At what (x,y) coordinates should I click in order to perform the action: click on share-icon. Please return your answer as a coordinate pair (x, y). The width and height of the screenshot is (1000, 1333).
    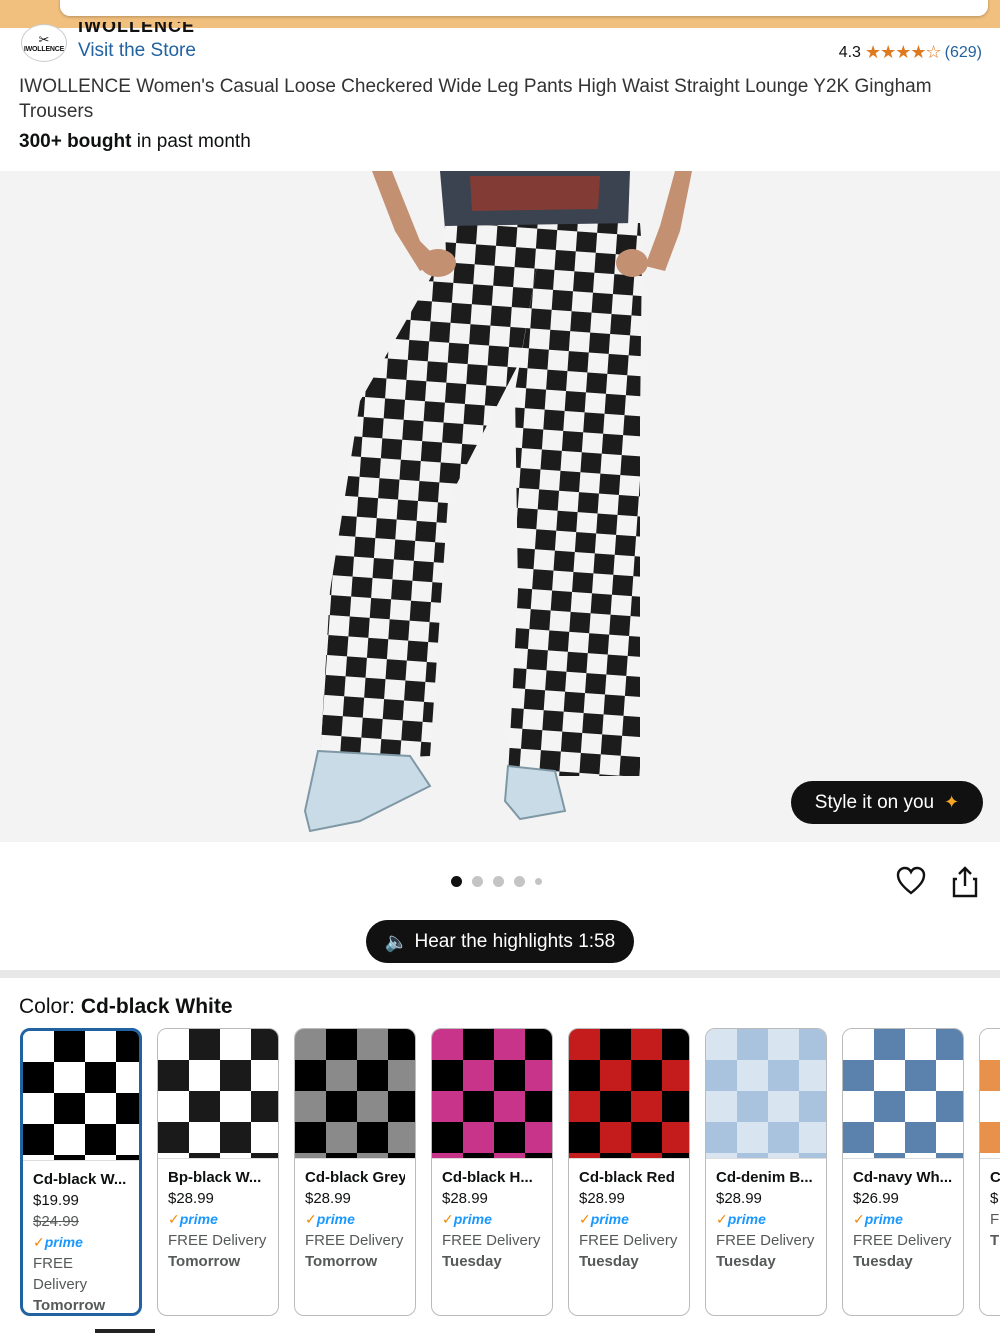
    Looking at the image, I should click on (965, 882).